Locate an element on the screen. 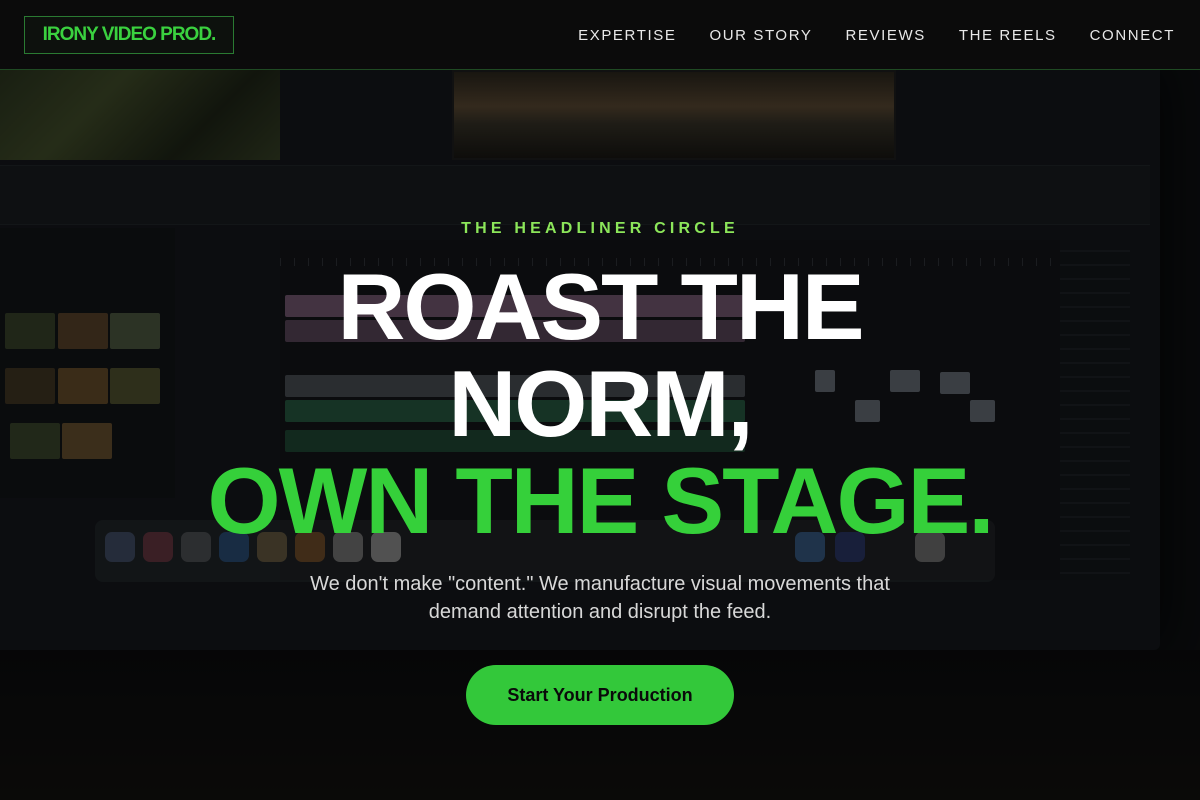  nav-link-our-story: OUR STORY is located at coordinates (760, 35).